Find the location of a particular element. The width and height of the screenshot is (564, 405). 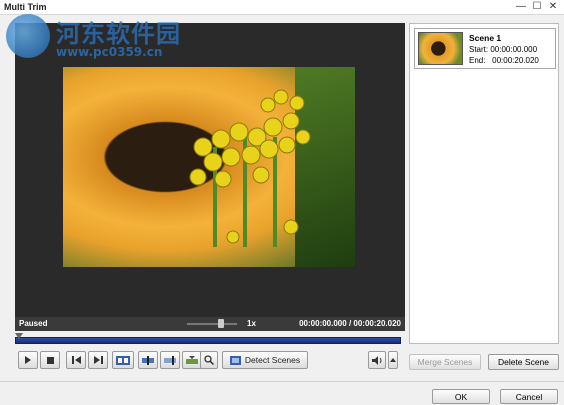

trim-button is located at coordinates (192, 360).